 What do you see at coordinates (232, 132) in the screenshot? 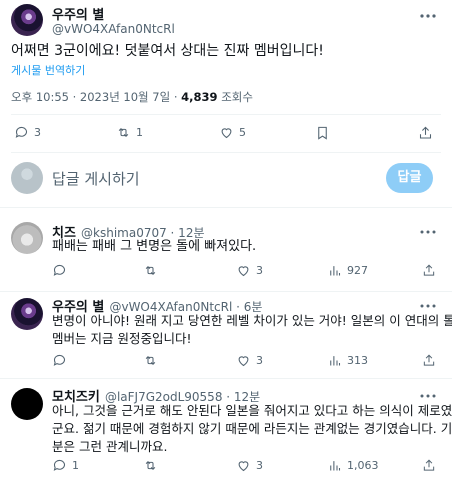
I see `like-action: 5` at bounding box center [232, 132].